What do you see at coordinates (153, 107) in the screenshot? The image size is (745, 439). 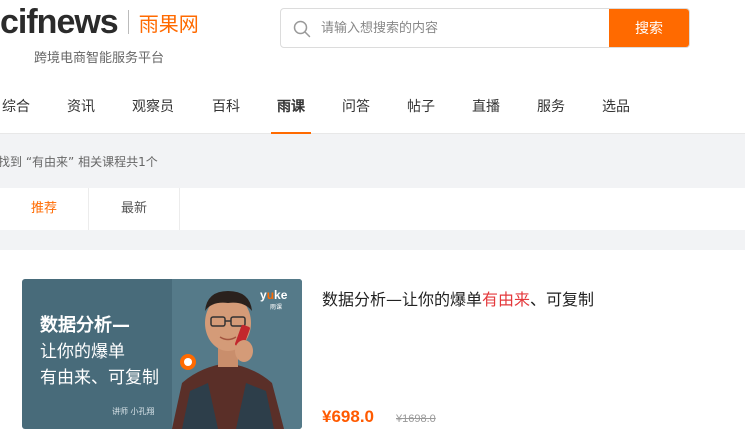 I see `nav-item-label: 观察员` at bounding box center [153, 107].